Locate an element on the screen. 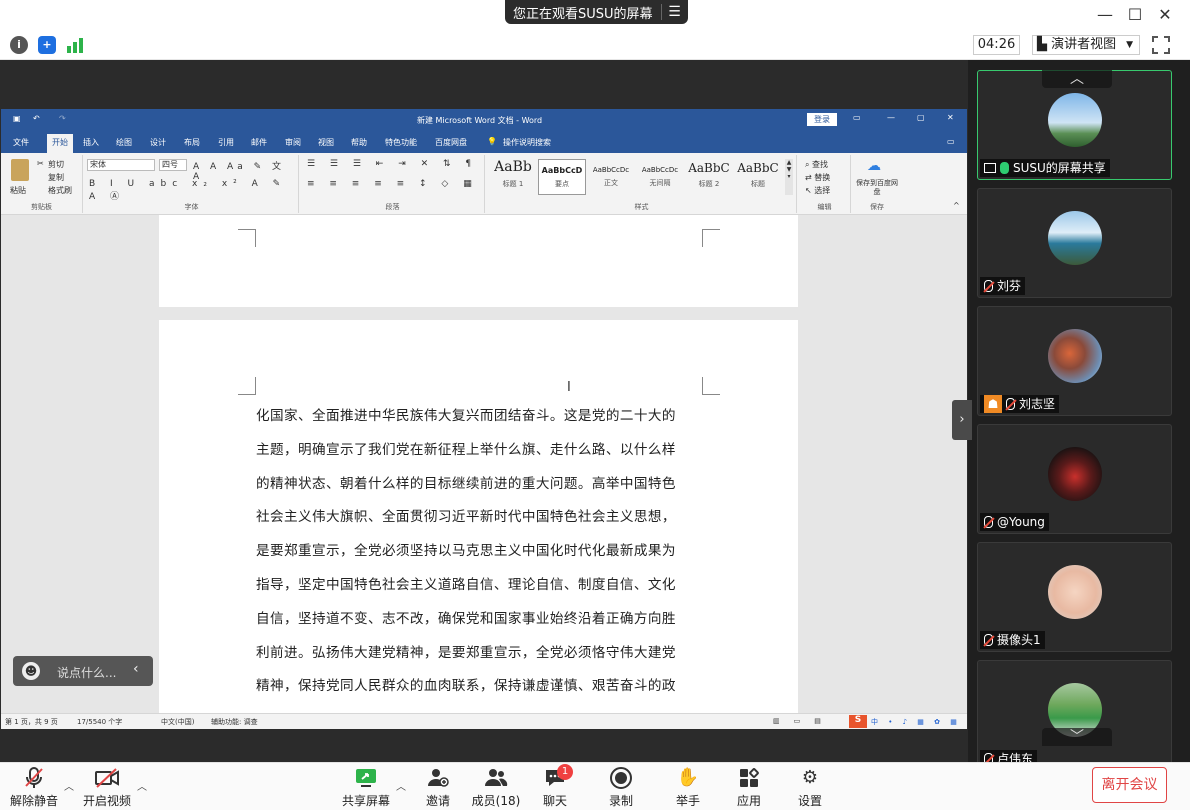 This screenshot has height=810, width=1190. paste-button: 粘贴 is located at coordinates (18, 190).